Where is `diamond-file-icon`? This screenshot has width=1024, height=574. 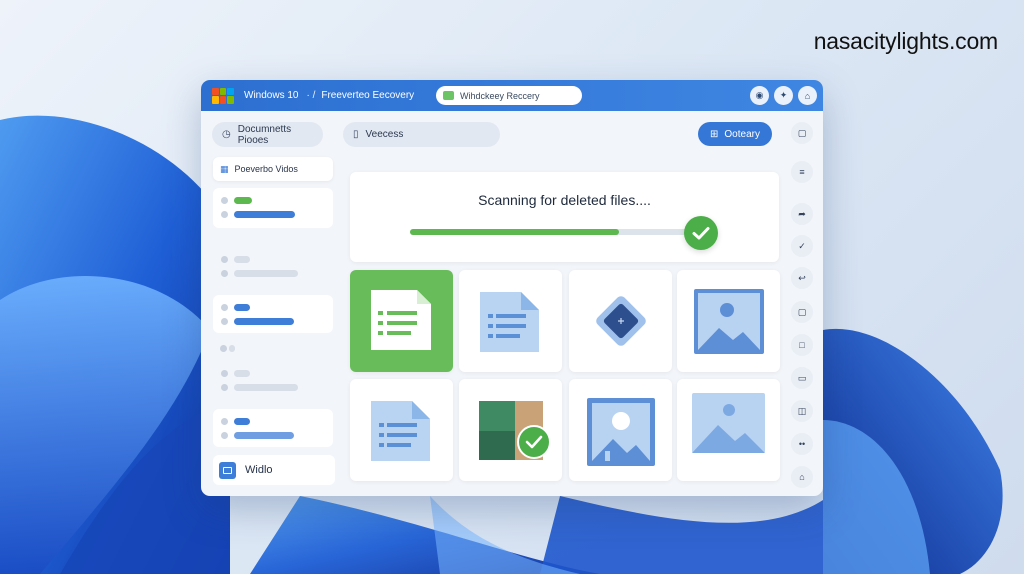
diamond-file-icon is located at coordinates (621, 321).